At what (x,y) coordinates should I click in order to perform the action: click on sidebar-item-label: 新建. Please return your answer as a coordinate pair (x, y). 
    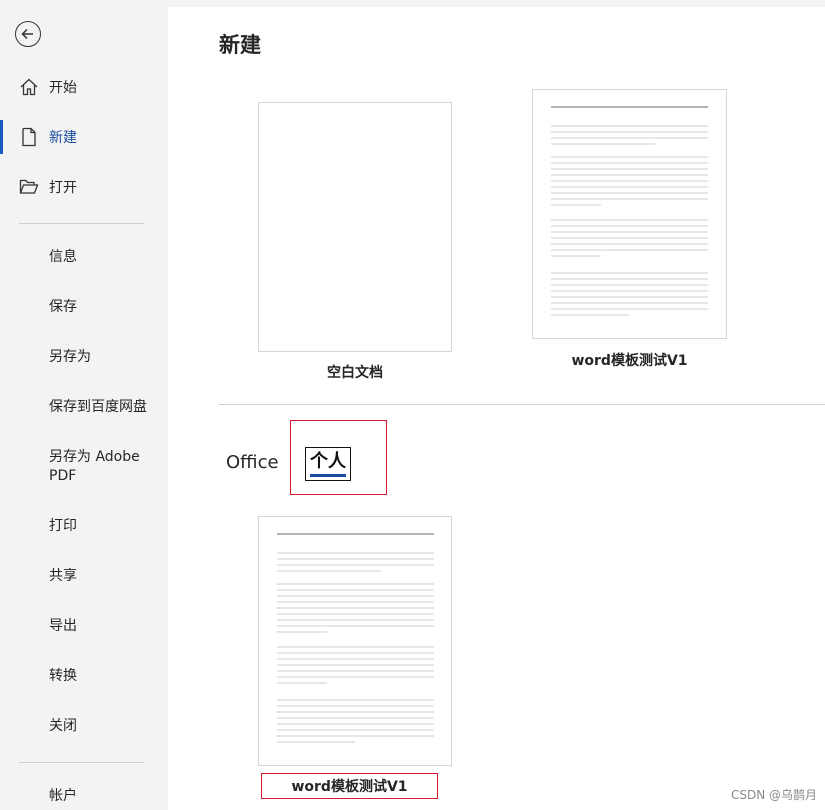
    Looking at the image, I should click on (63, 138).